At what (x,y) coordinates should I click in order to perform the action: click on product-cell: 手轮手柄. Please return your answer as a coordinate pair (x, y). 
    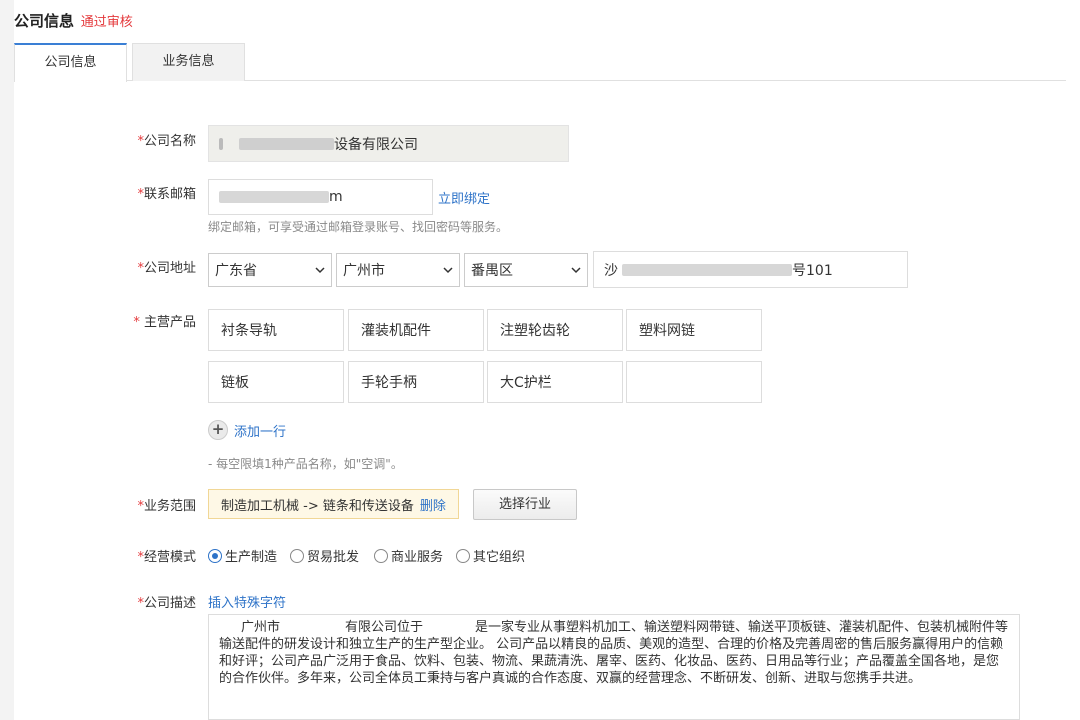
    Looking at the image, I should click on (416, 382).